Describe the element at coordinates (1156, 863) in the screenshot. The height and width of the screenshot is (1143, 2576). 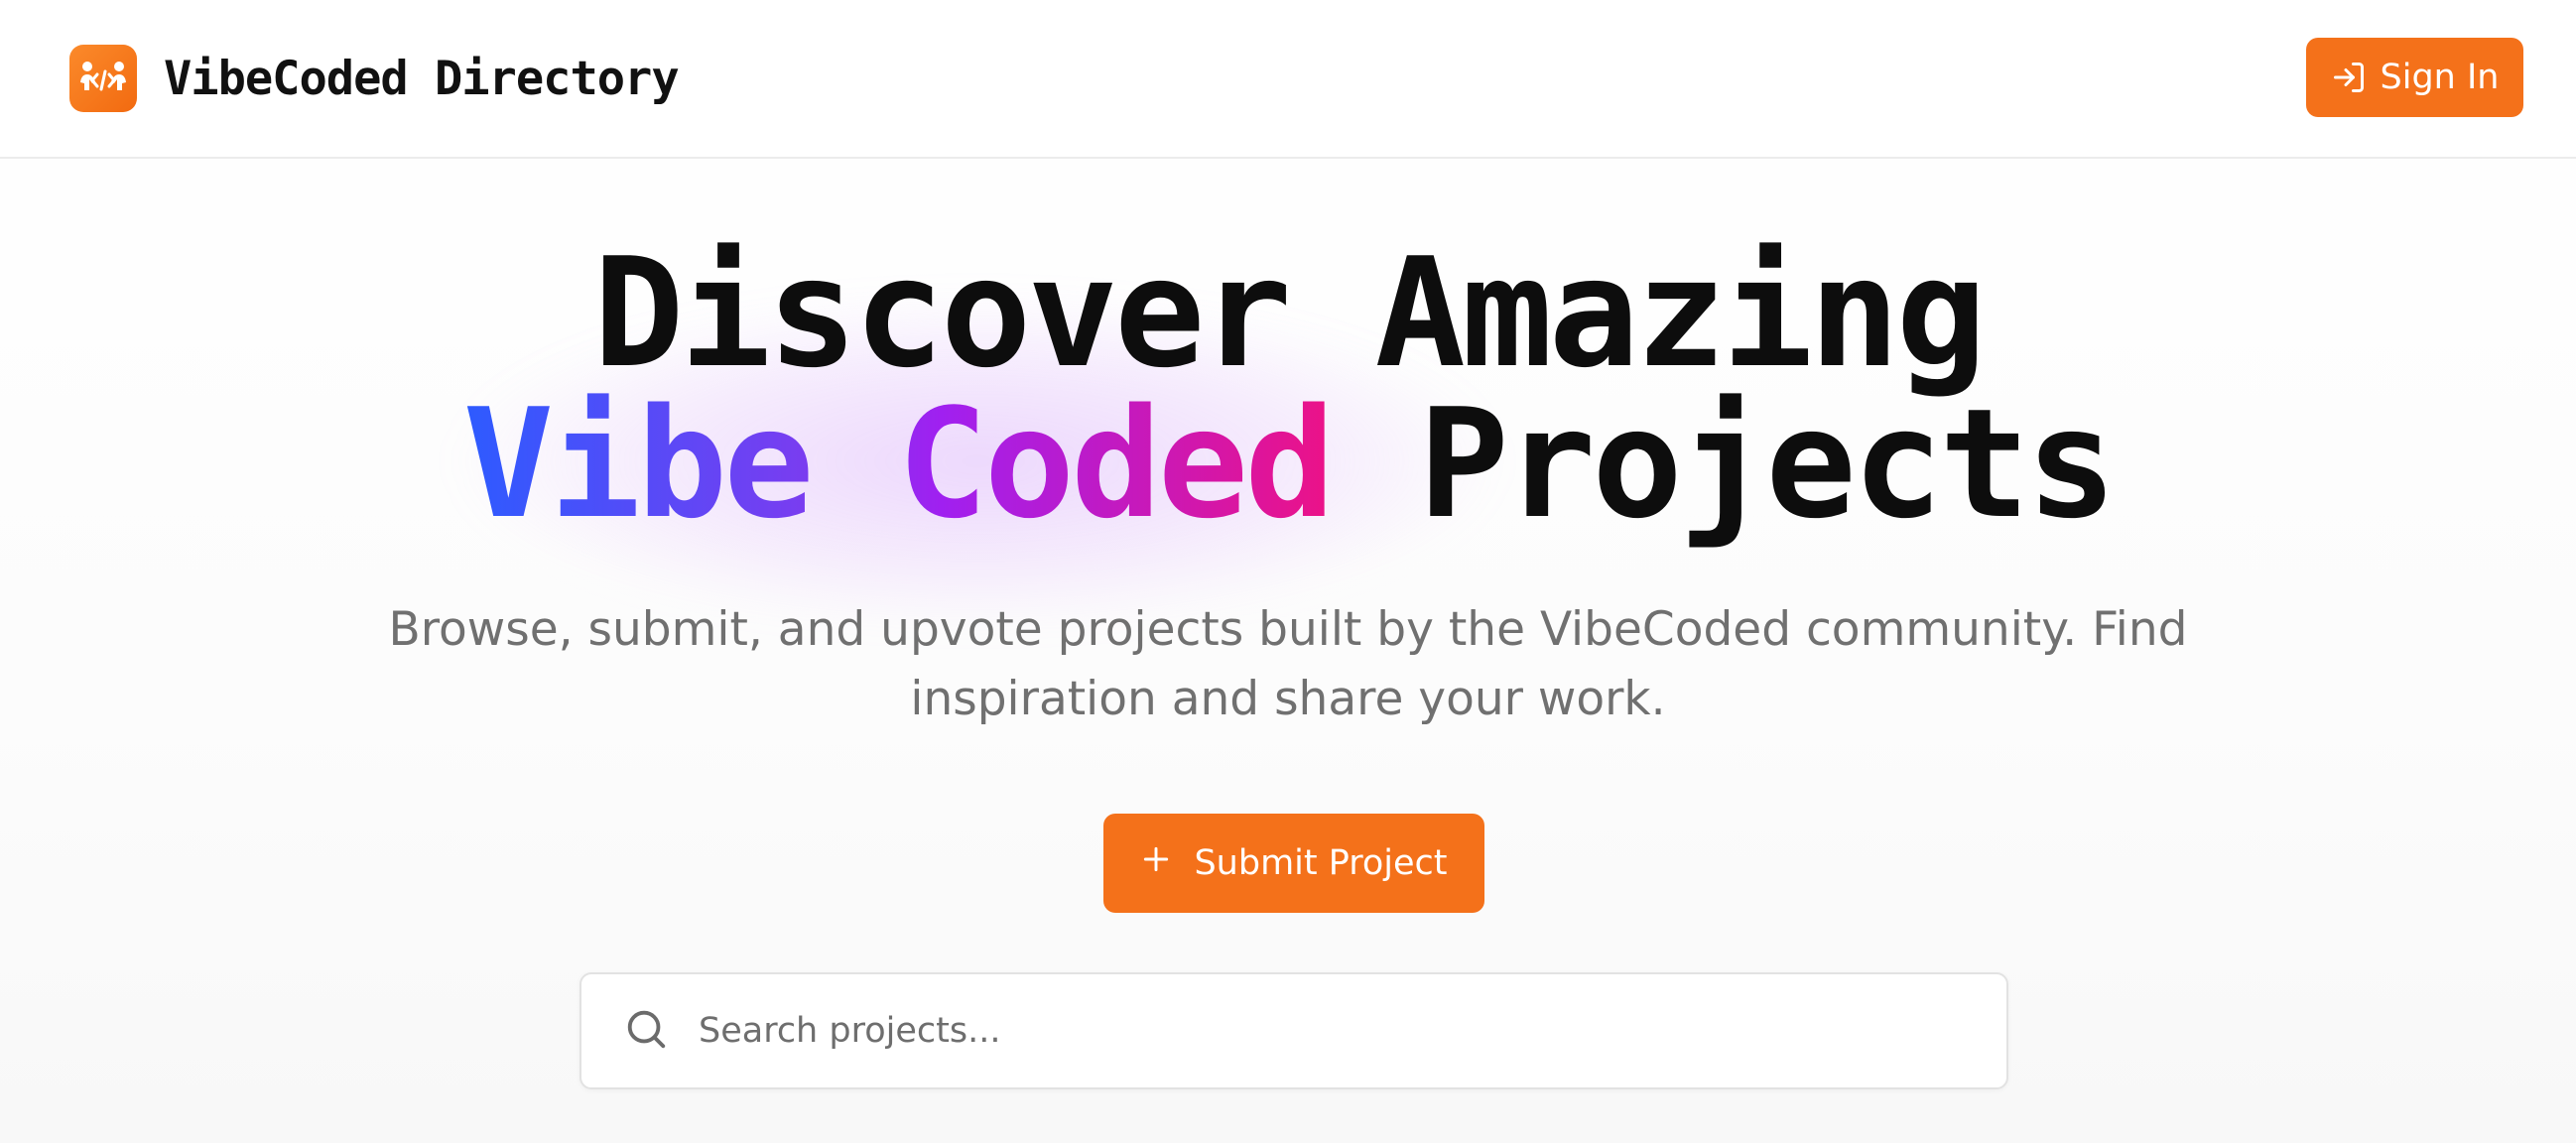
I see `plus-icon` at that location.